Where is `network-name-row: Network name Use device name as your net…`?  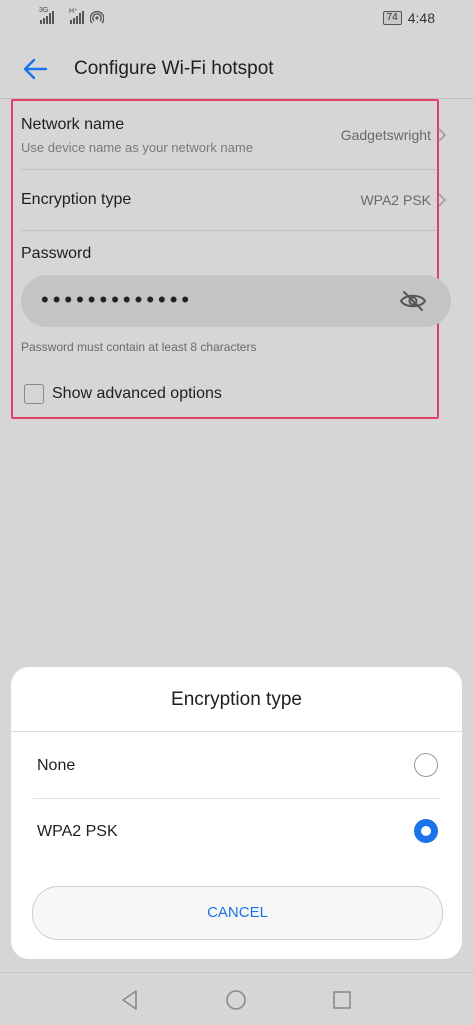 network-name-row: Network name Use device name as your net… is located at coordinates (235, 141).